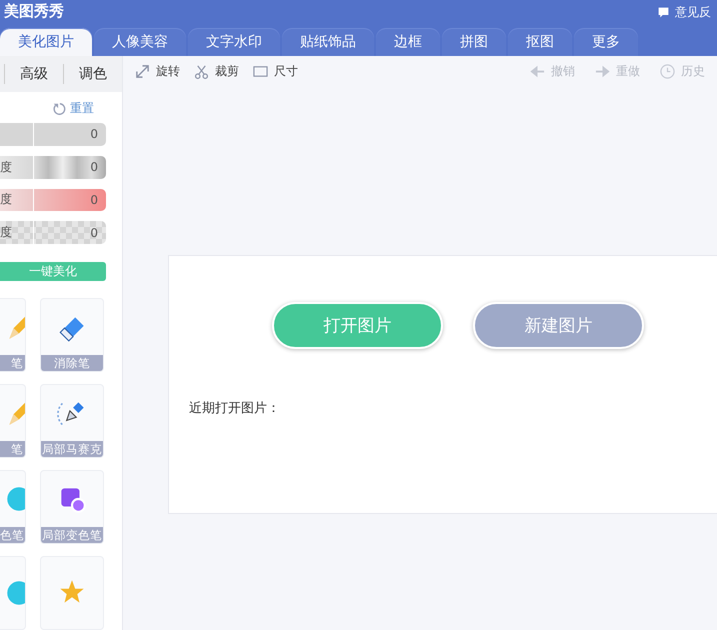 The image size is (717, 630). I want to click on reset-button: 重置, so click(82, 108).